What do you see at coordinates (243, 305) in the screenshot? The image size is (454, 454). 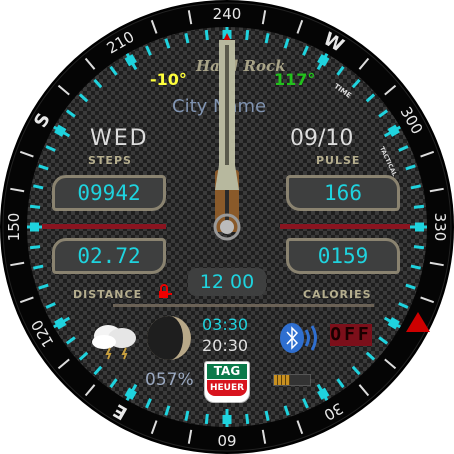 I see `separator` at bounding box center [243, 305].